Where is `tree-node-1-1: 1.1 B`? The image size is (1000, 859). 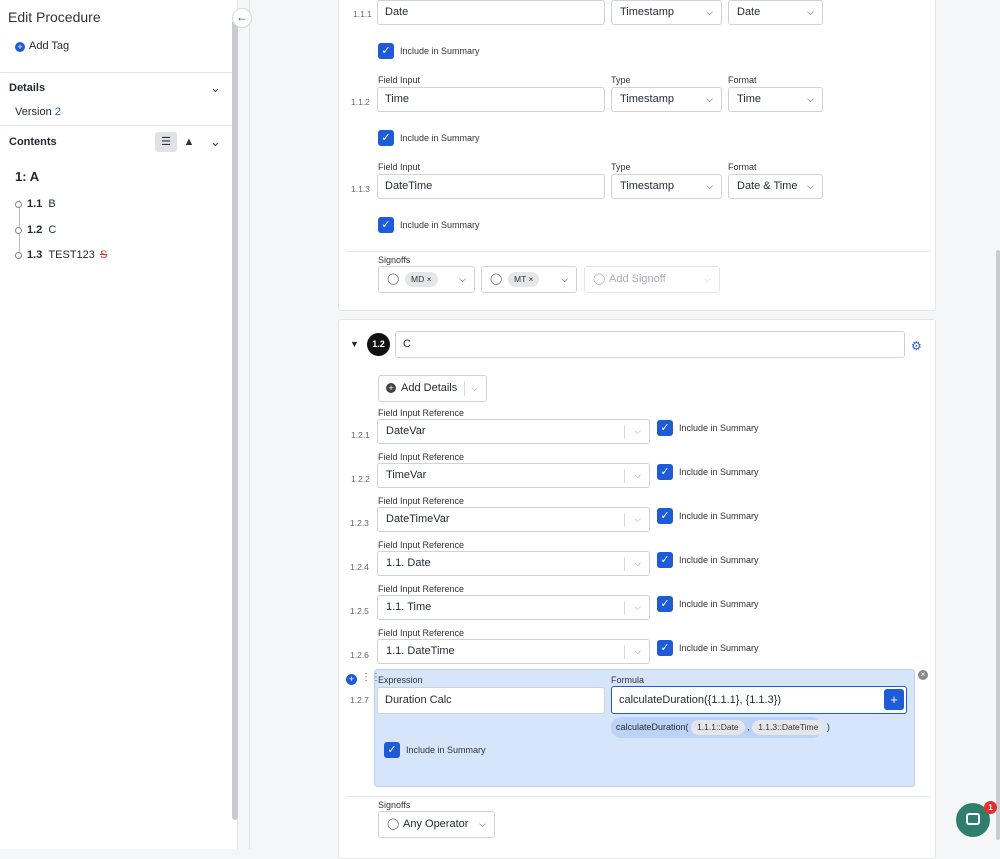
tree-node-1-1: 1.1 B is located at coordinates (41, 204).